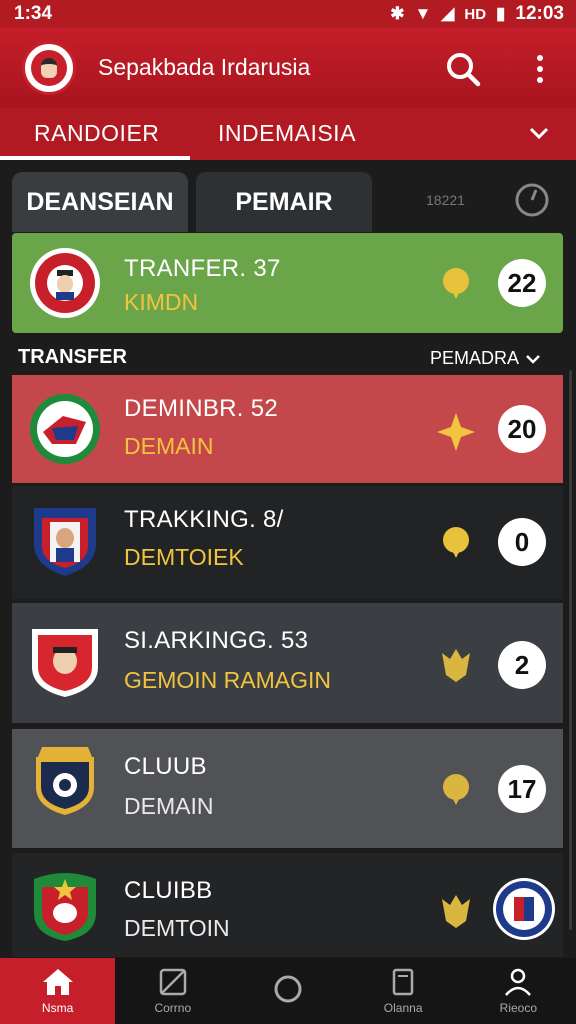  Describe the element at coordinates (501, 13) in the screenshot. I see `battery-icon: ▮` at that location.